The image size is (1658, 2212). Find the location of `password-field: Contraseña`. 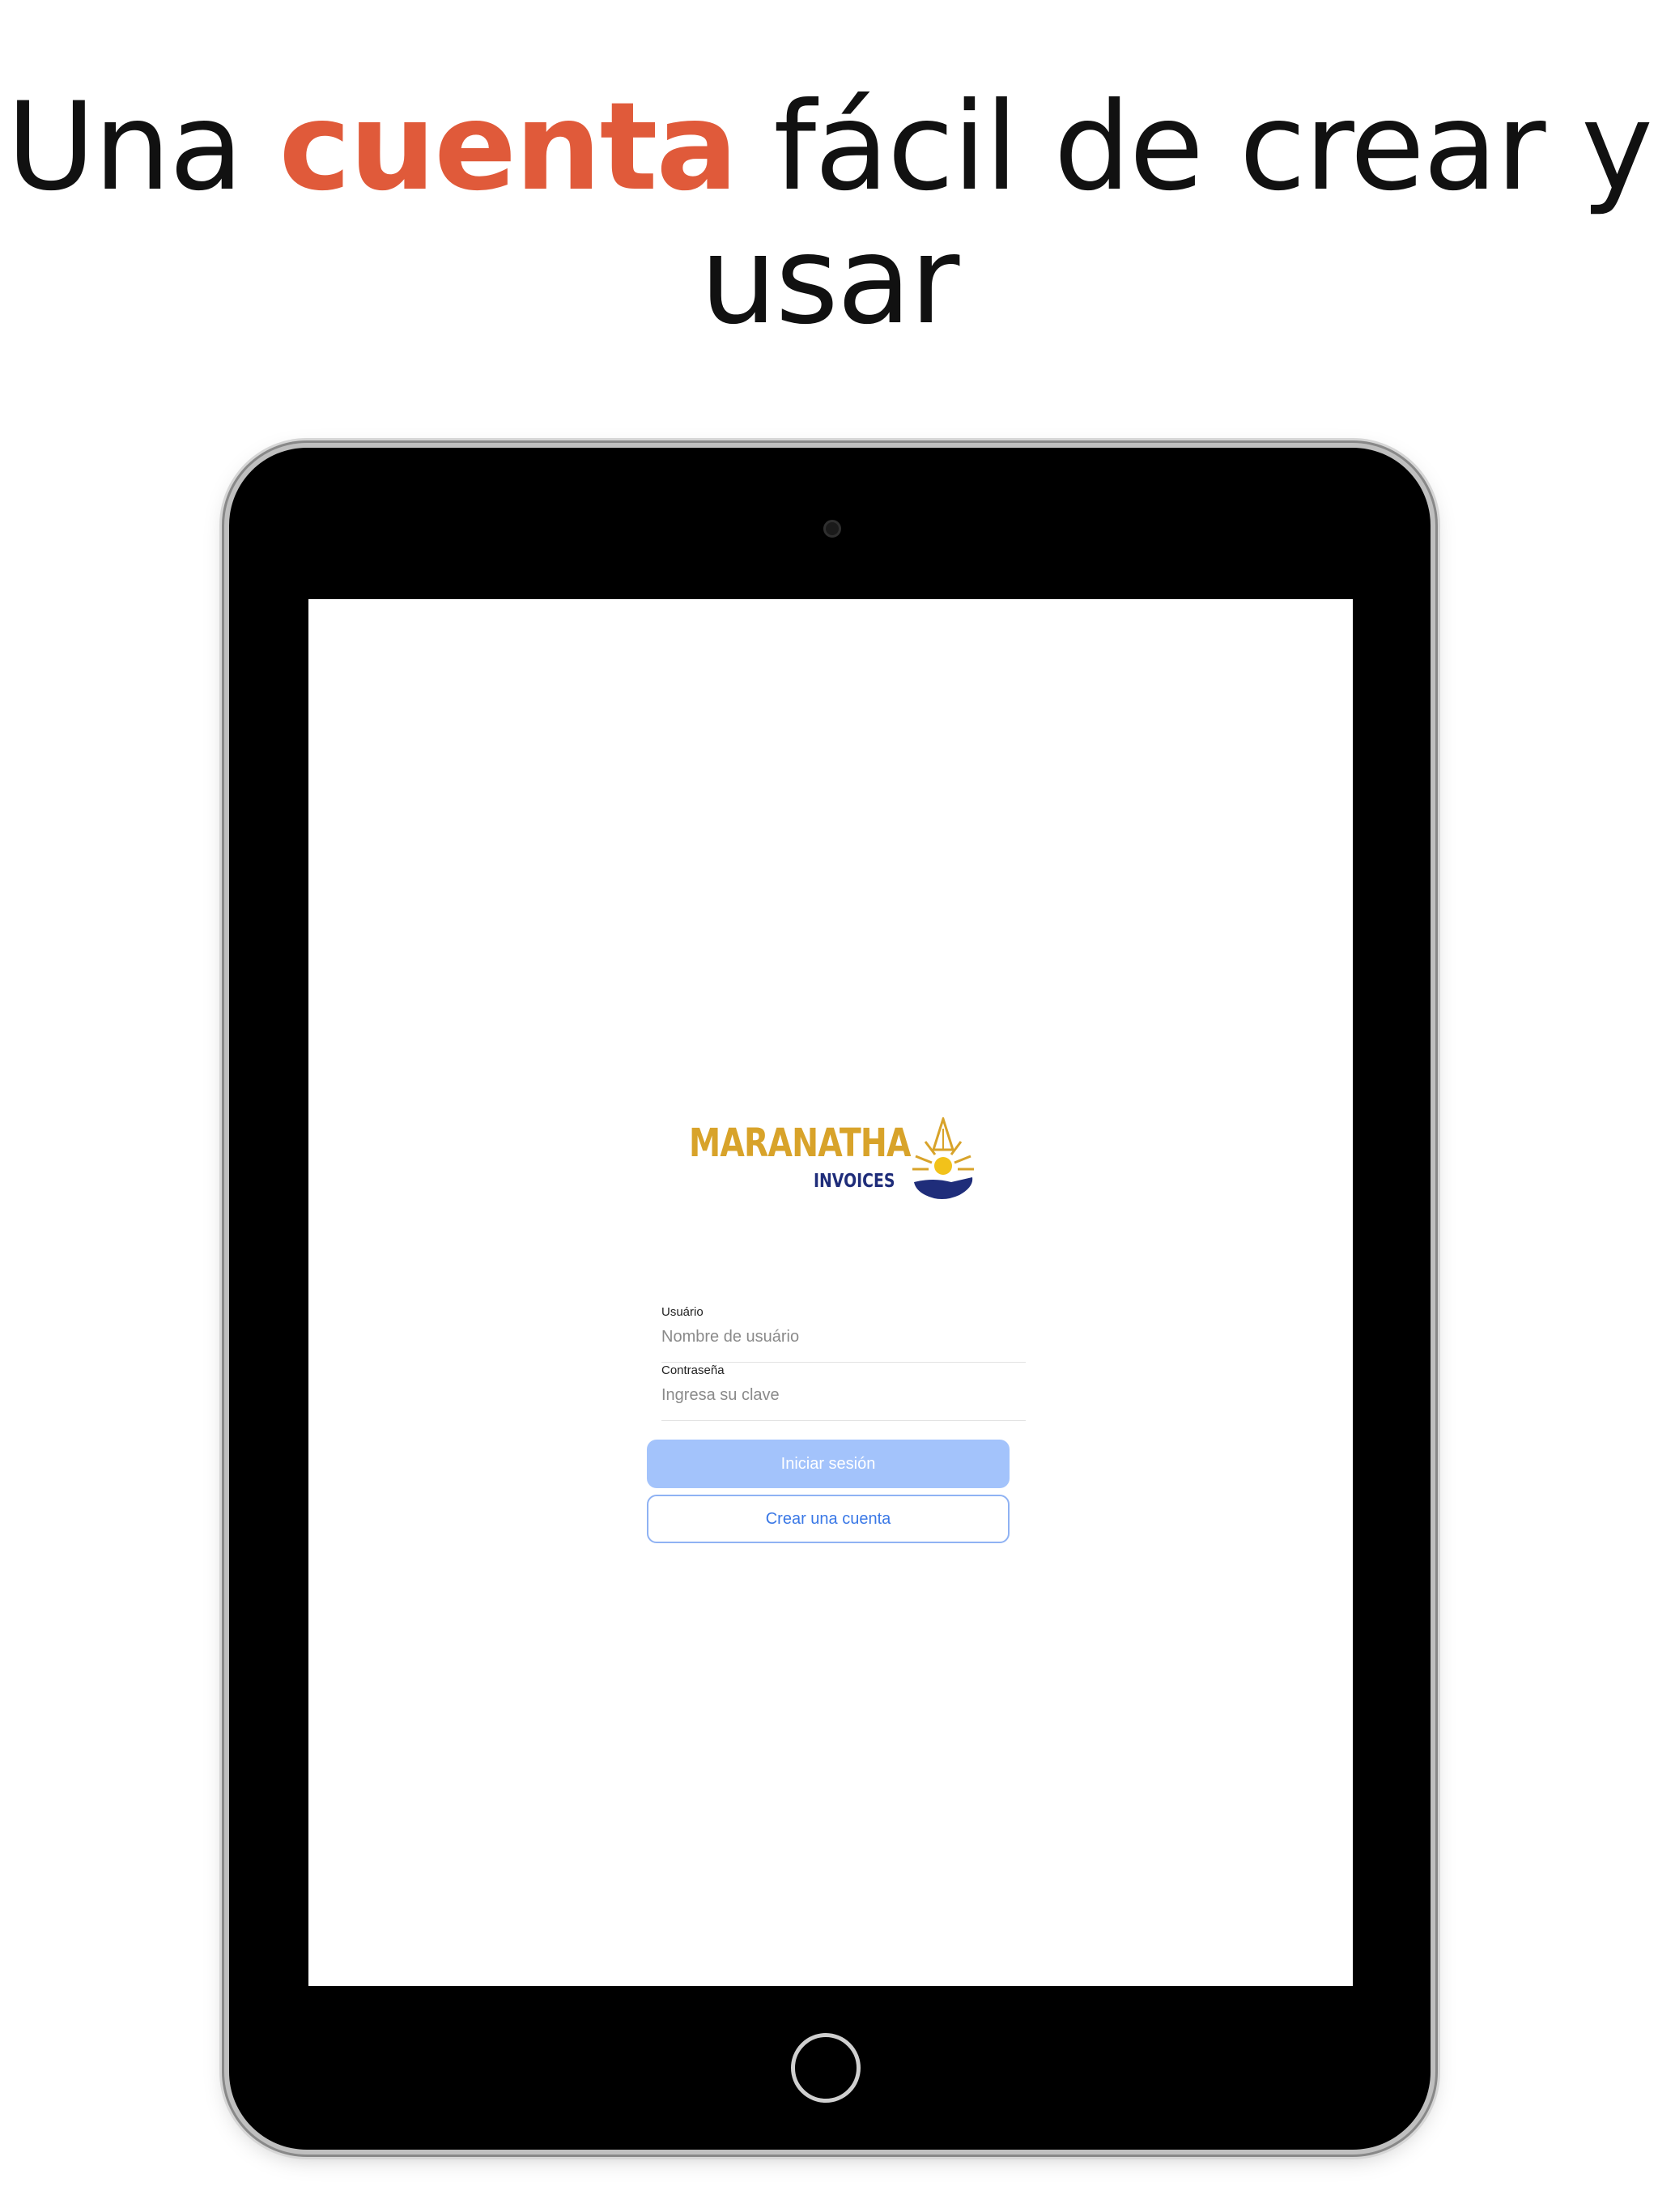

password-field: Contraseña is located at coordinates (843, 1392).